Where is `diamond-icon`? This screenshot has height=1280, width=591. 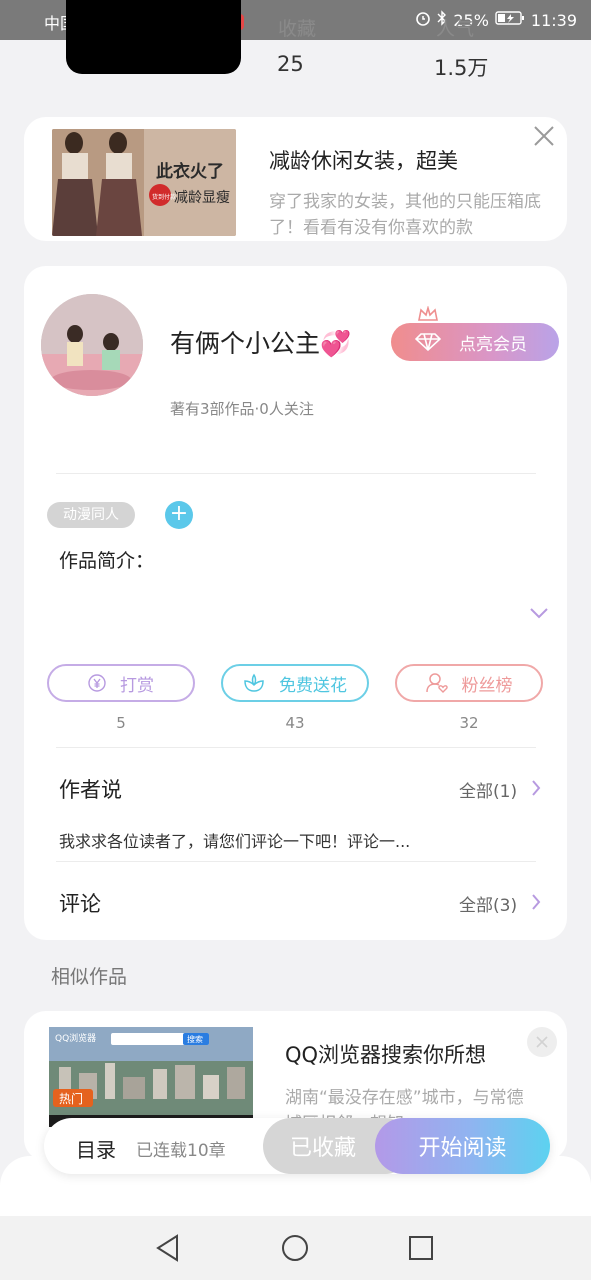 diamond-icon is located at coordinates (428, 342).